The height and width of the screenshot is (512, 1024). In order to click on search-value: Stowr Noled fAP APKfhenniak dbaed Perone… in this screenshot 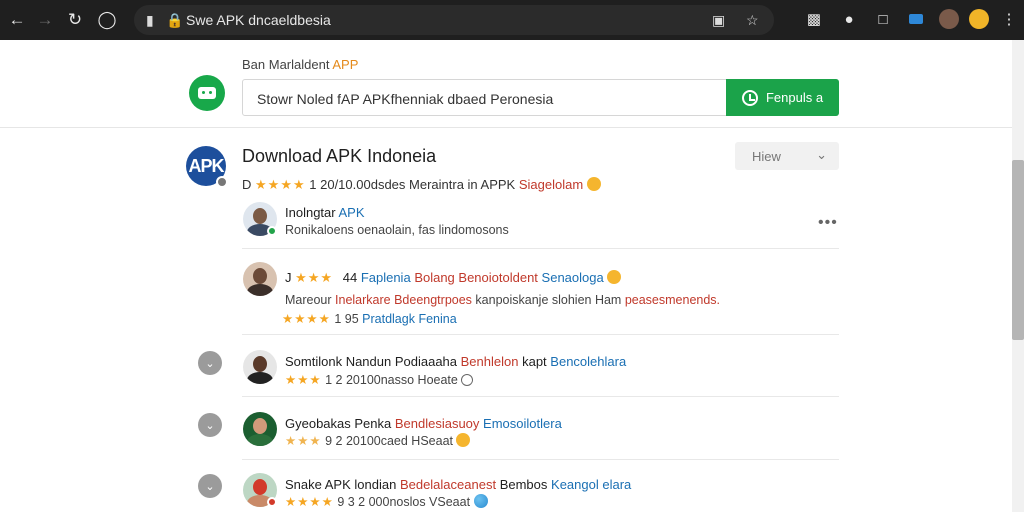, I will do `click(405, 99)`.